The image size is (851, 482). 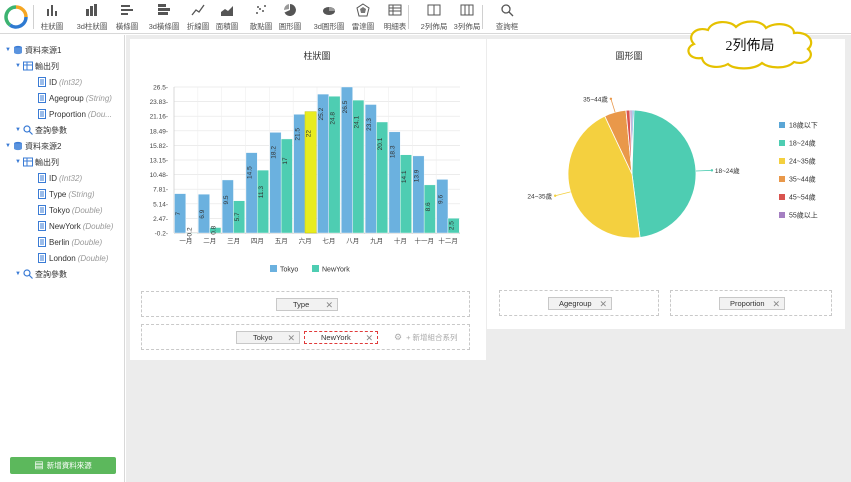 I want to click on tree-field: Agegroup (String), so click(x=70, y=98).